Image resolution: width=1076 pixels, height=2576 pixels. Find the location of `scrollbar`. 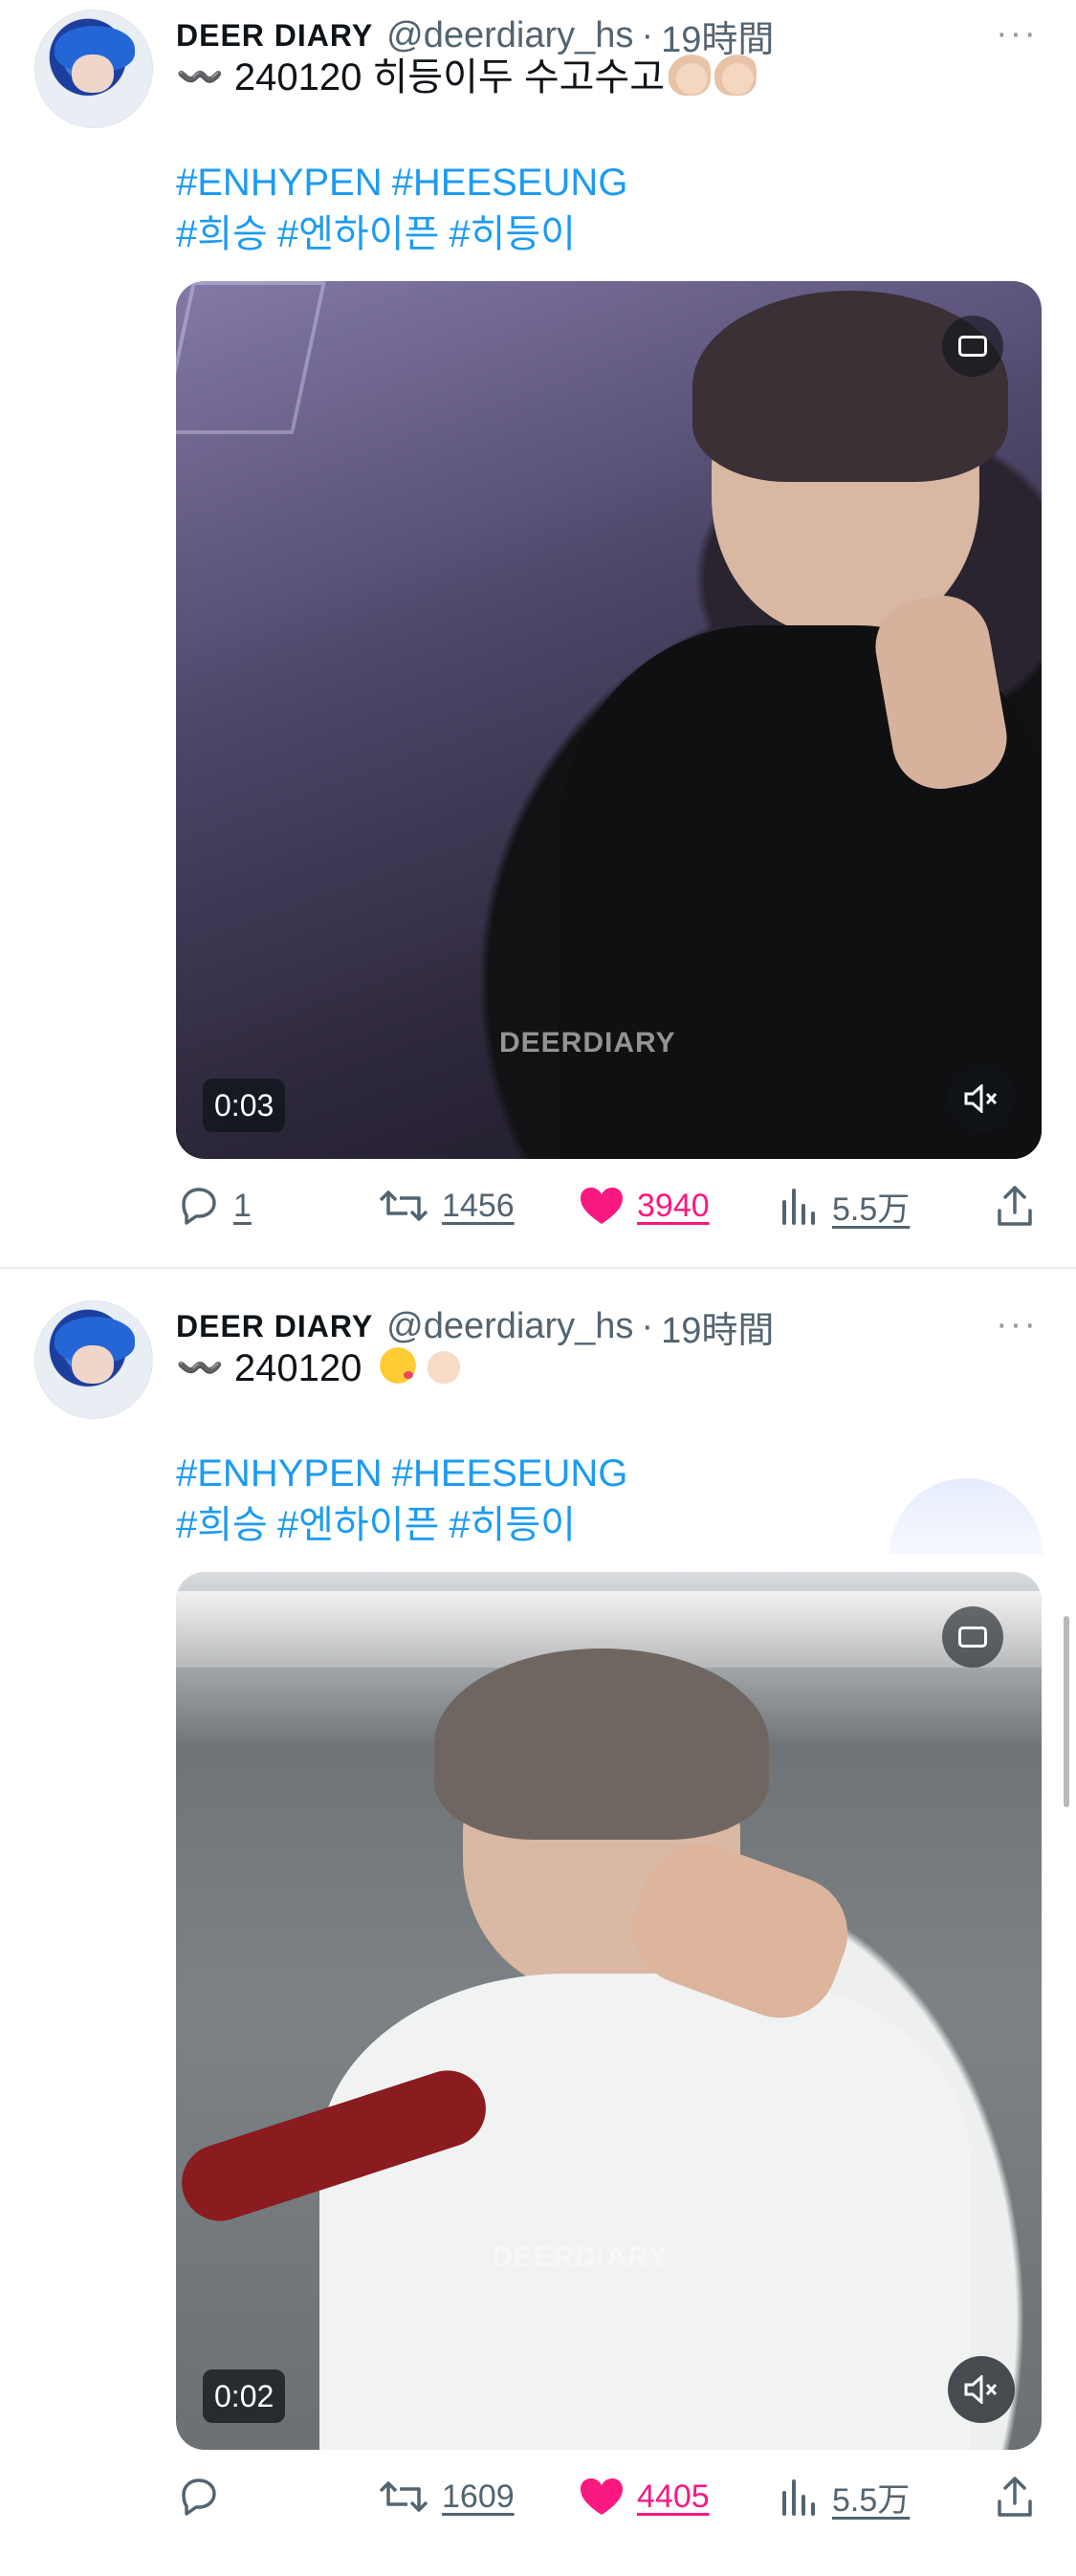

scrollbar is located at coordinates (1066, 1711).